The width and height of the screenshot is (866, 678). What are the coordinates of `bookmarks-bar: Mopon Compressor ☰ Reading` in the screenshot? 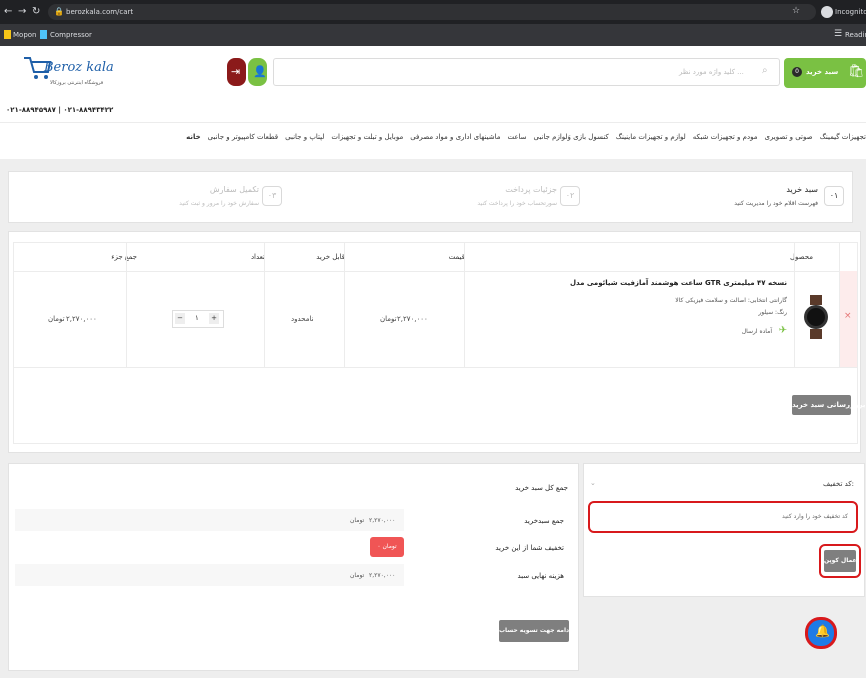 It's located at (433, 35).